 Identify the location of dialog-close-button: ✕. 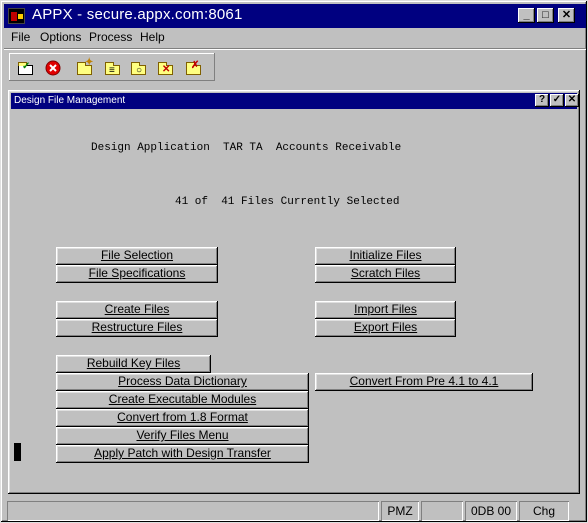
(572, 100).